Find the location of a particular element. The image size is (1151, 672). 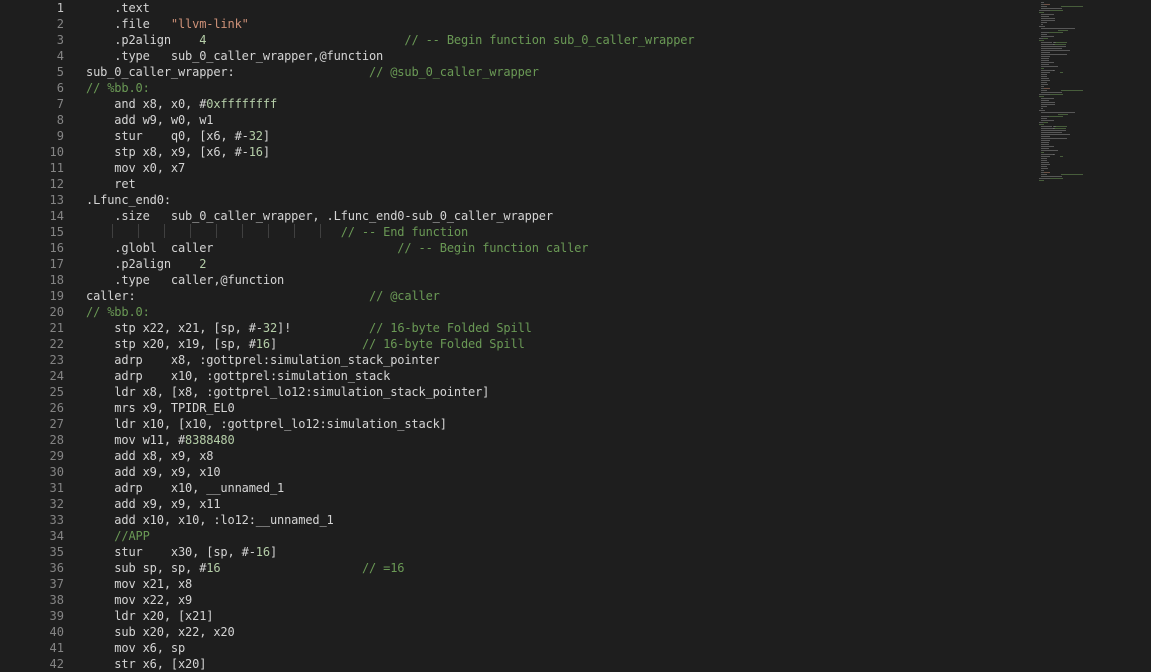

code-line: str x6, [x20] is located at coordinates (146, 664).